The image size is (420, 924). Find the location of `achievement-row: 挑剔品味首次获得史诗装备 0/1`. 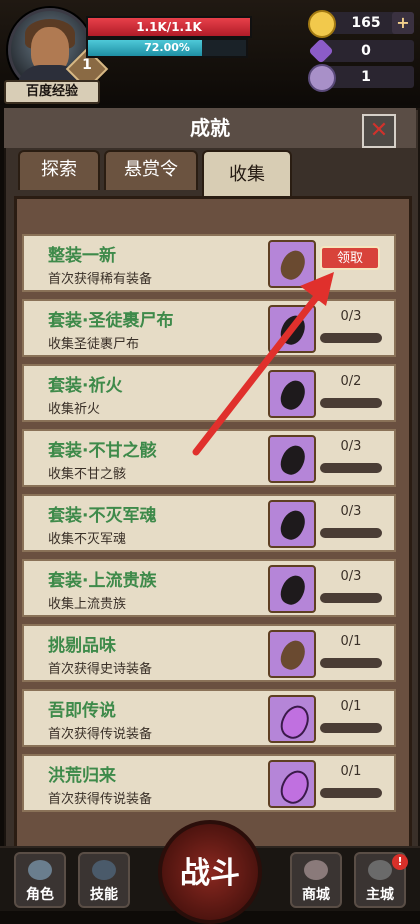

achievement-row: 挑剔品味首次获得史诗装备 0/1 is located at coordinates (209, 653).